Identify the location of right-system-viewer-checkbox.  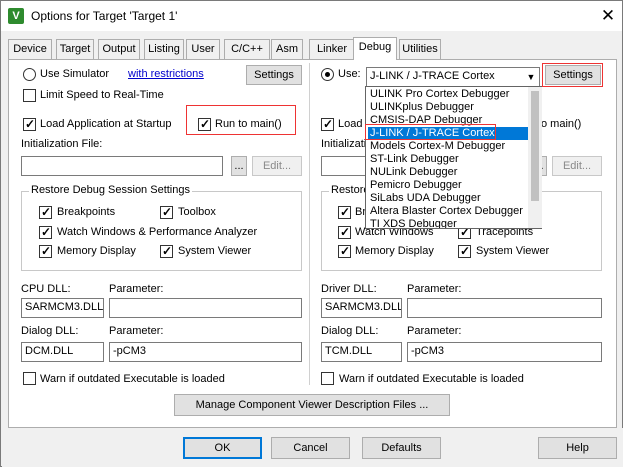
(464, 251).